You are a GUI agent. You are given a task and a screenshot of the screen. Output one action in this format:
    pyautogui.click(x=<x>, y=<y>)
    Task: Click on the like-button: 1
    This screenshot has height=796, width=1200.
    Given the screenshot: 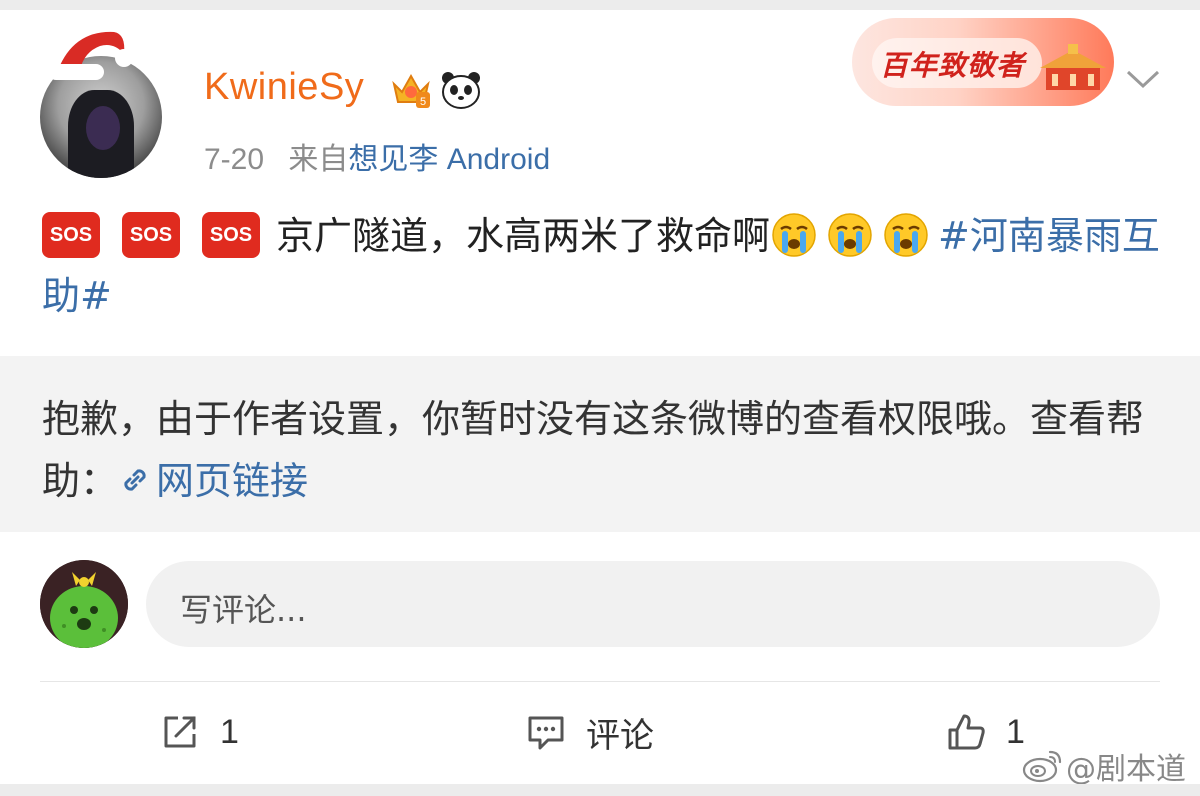 What is the action you would take?
    pyautogui.click(x=984, y=732)
    